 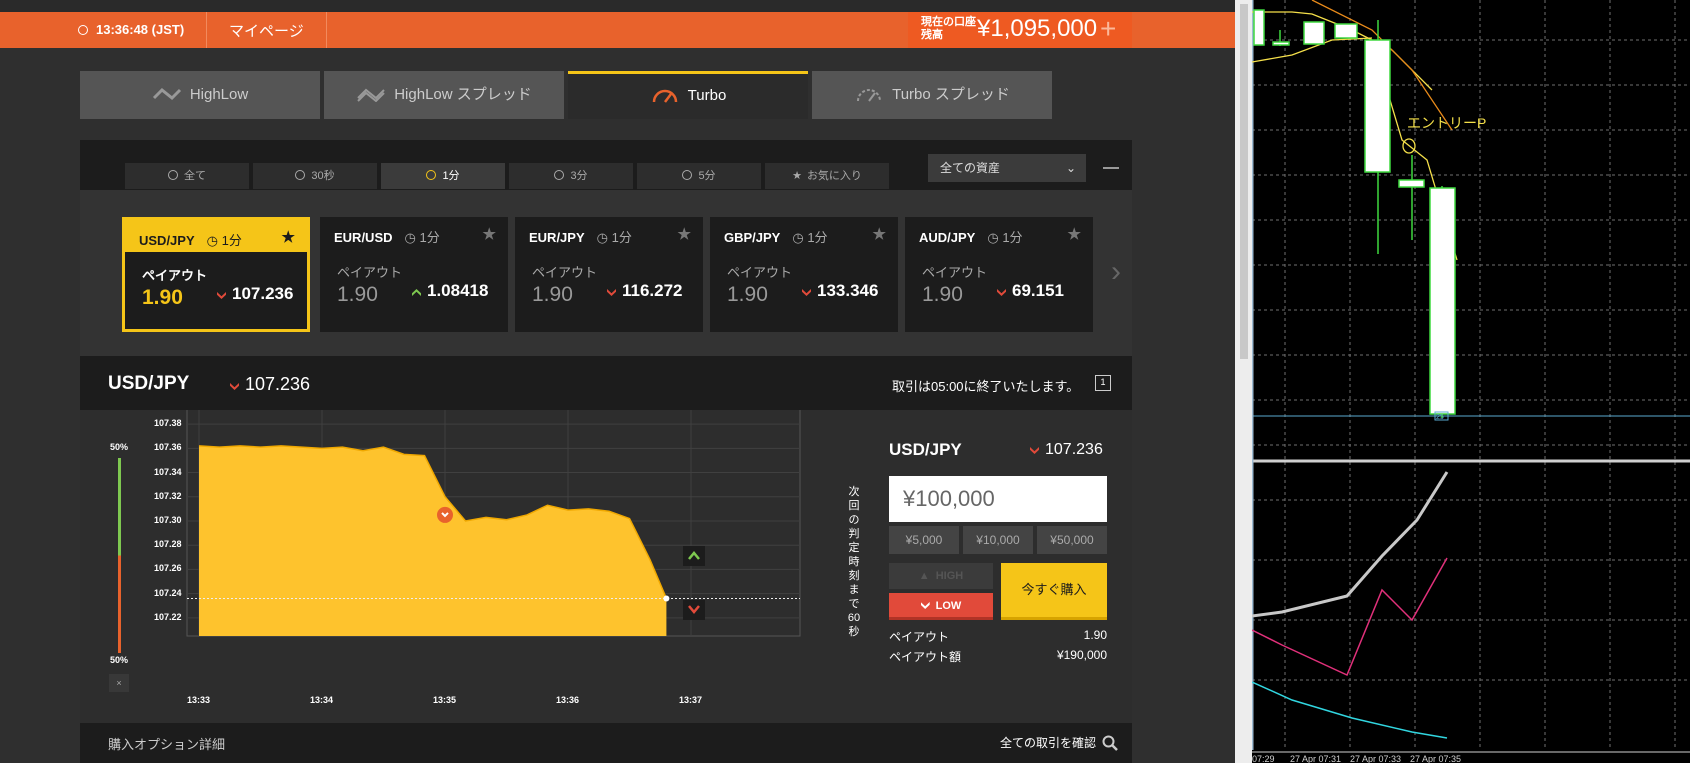 I want to click on trade-pair: USD/JPY, so click(x=925, y=449).